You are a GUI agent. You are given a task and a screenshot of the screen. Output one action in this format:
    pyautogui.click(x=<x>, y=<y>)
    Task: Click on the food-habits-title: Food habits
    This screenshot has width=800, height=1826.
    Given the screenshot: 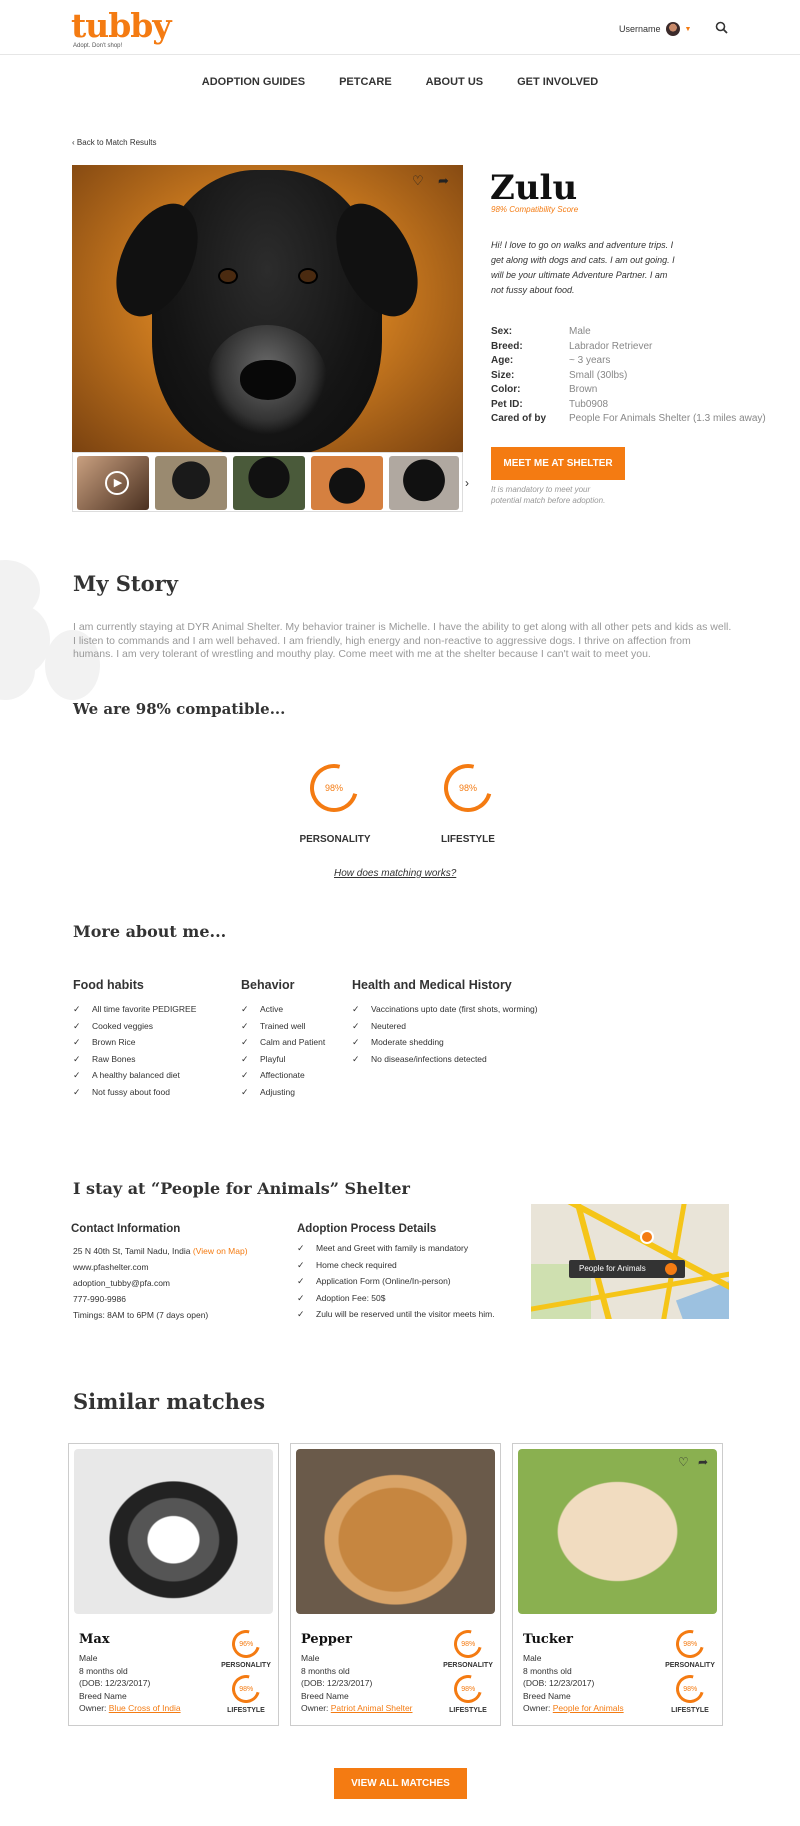 What is the action you would take?
    pyautogui.click(x=108, y=985)
    